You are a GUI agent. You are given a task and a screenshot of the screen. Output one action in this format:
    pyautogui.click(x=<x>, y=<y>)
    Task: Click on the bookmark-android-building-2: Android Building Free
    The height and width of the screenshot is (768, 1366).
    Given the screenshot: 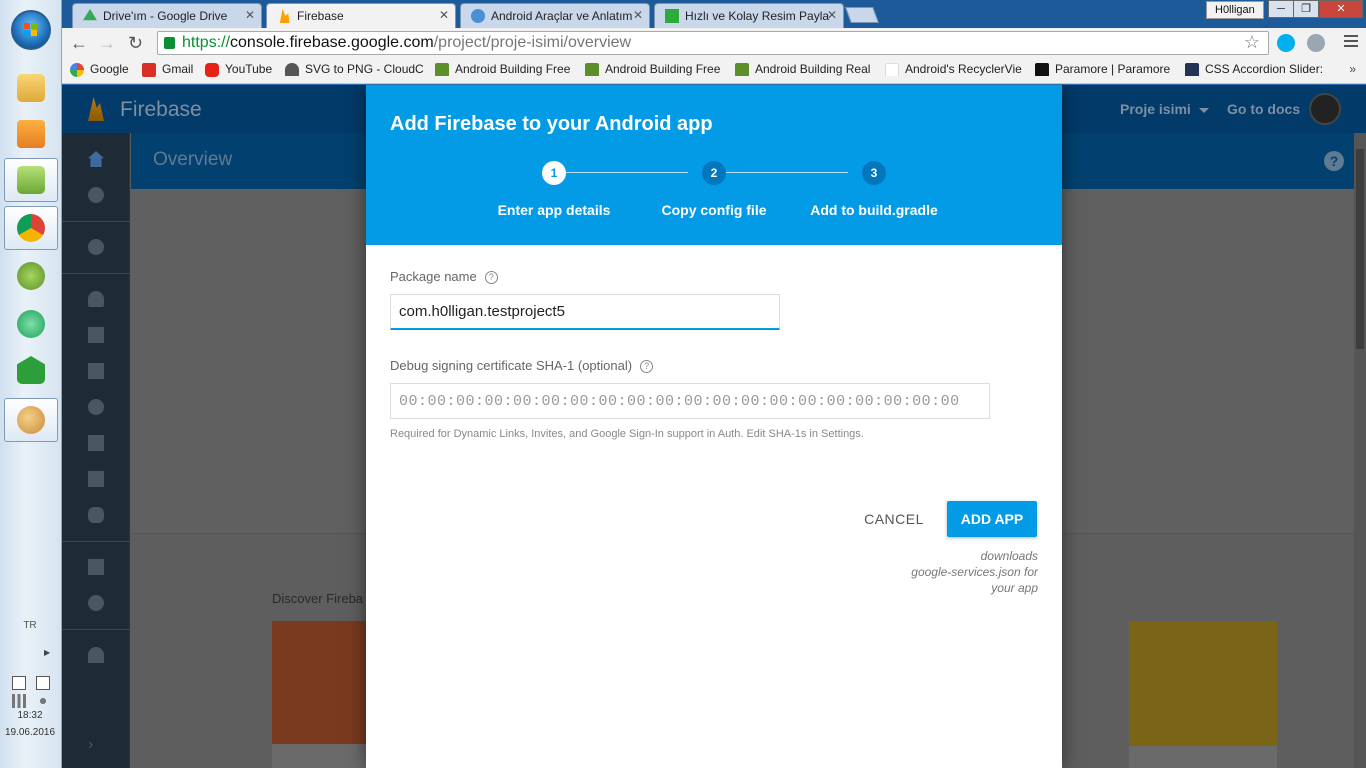 What is the action you would take?
    pyautogui.click(x=654, y=69)
    